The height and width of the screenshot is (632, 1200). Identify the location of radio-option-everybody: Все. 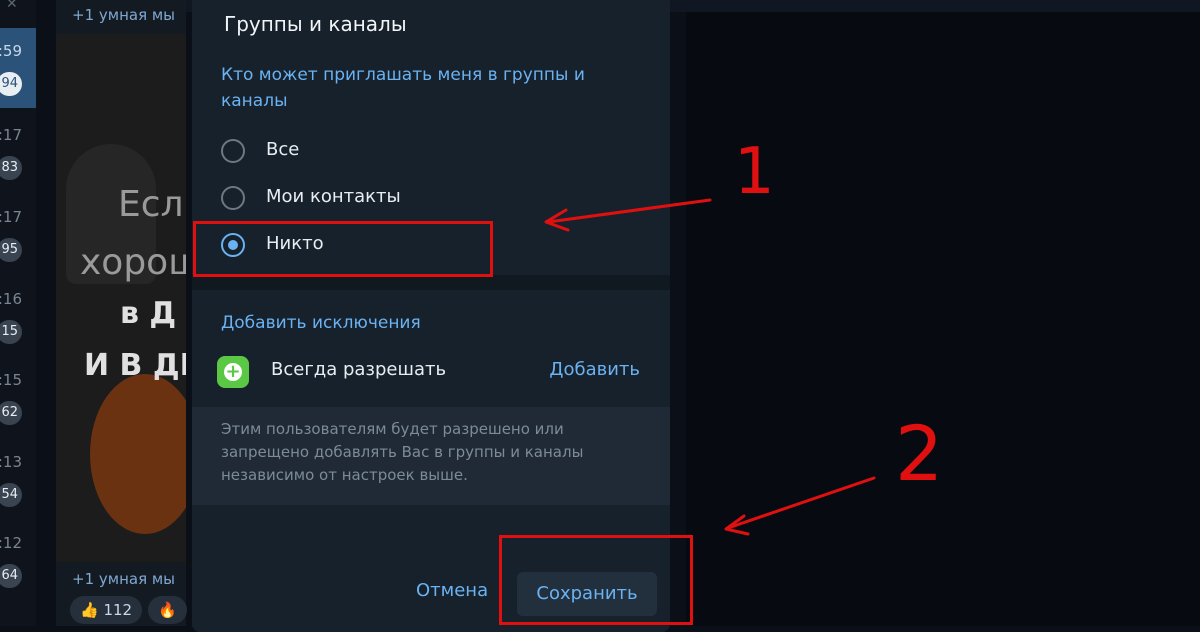
(431, 154).